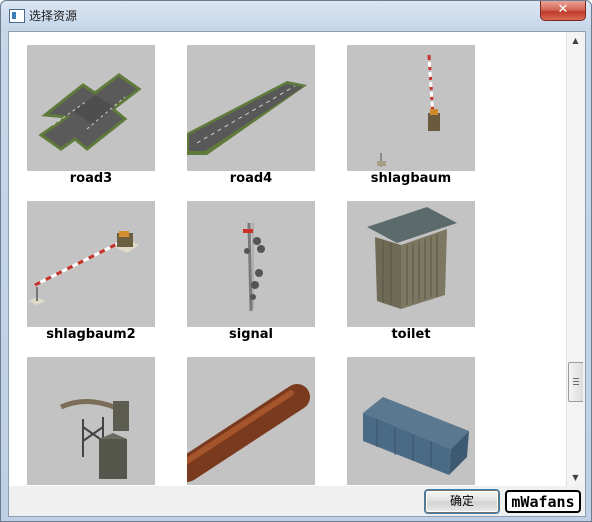  I want to click on log-pole-icon, so click(251, 421).